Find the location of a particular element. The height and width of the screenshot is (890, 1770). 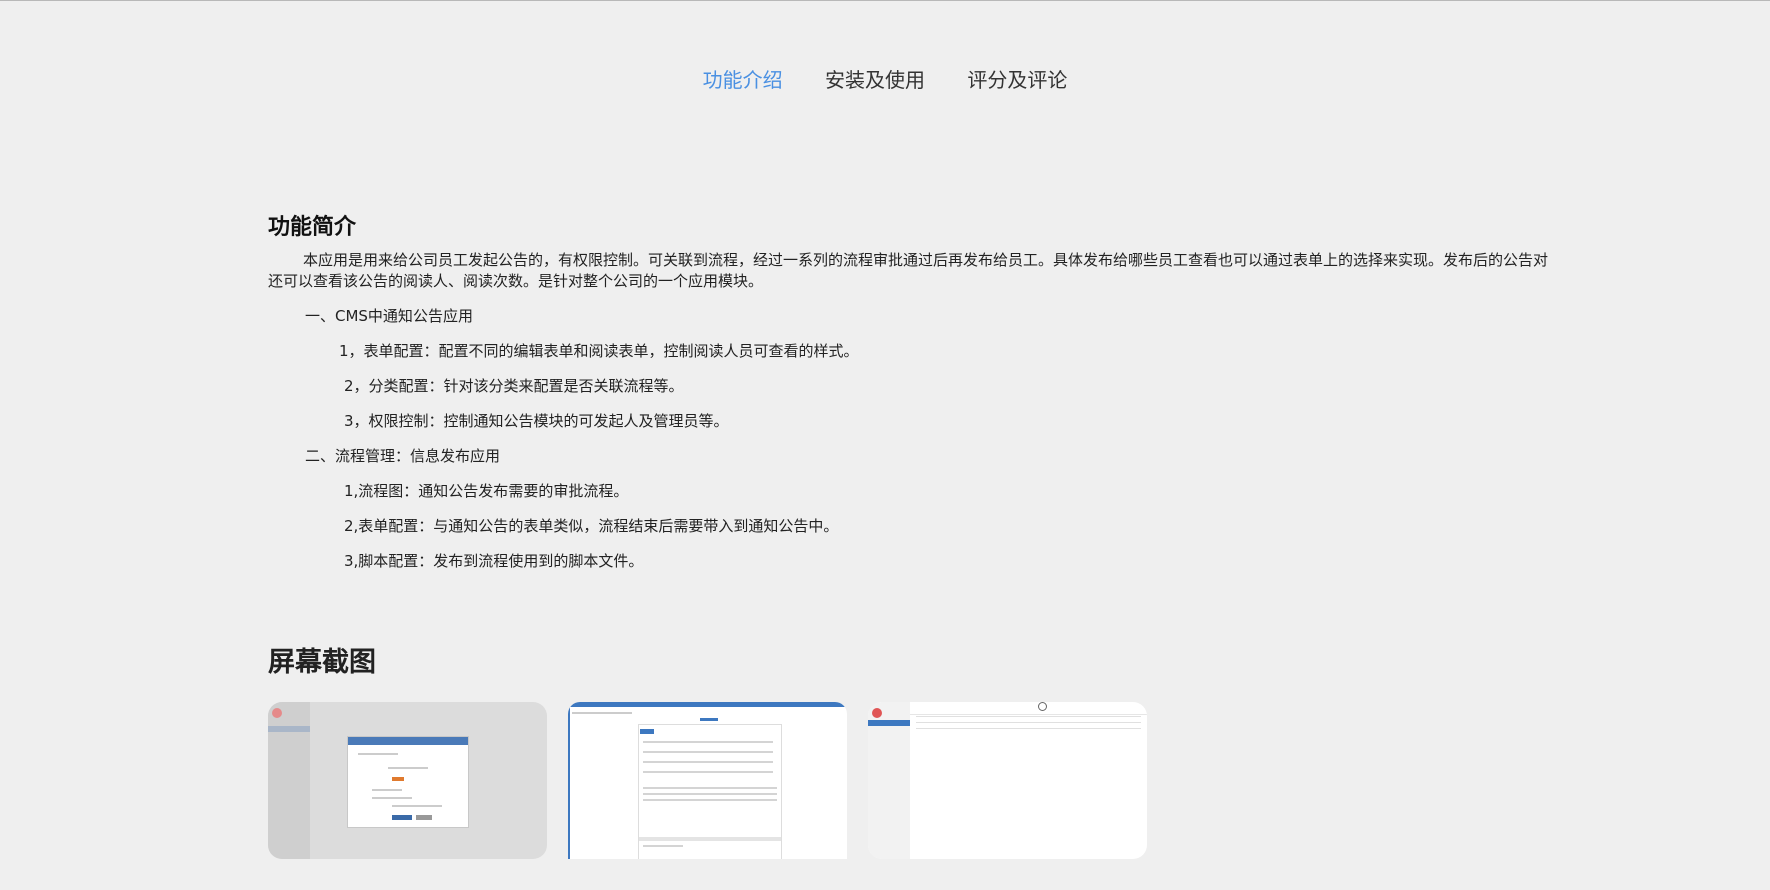

top-divider is located at coordinates (885, 0).